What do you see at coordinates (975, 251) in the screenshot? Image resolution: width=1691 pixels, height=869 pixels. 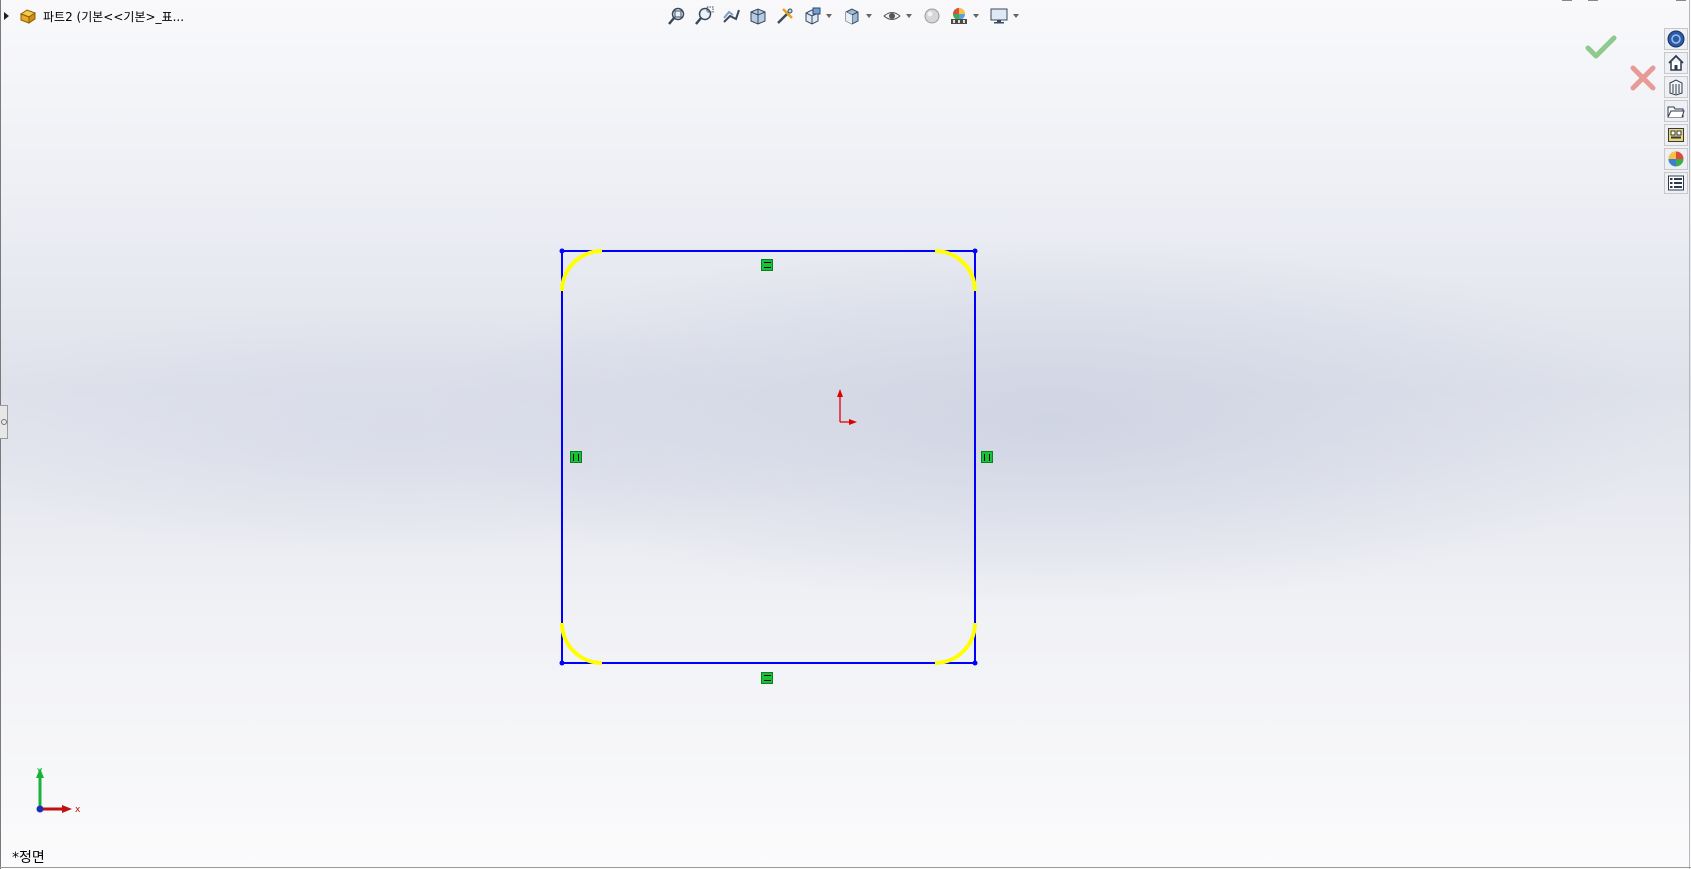 I see `endpoint-top-right` at bounding box center [975, 251].